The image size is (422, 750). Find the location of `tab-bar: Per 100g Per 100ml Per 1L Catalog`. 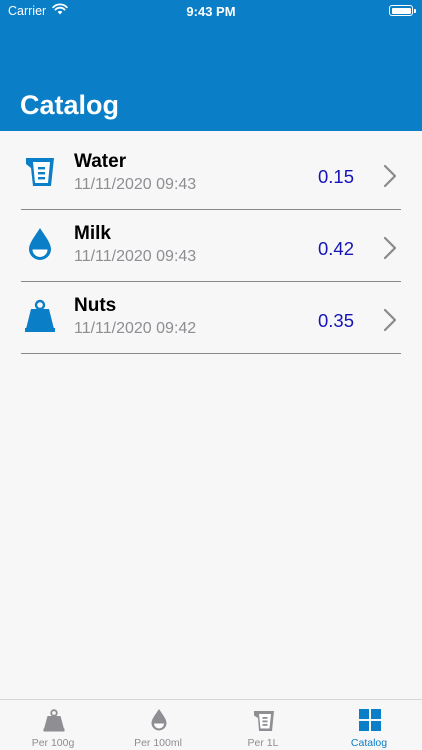

tab-bar: Per 100g Per 100ml Per 1L Catalog is located at coordinates (211, 724).